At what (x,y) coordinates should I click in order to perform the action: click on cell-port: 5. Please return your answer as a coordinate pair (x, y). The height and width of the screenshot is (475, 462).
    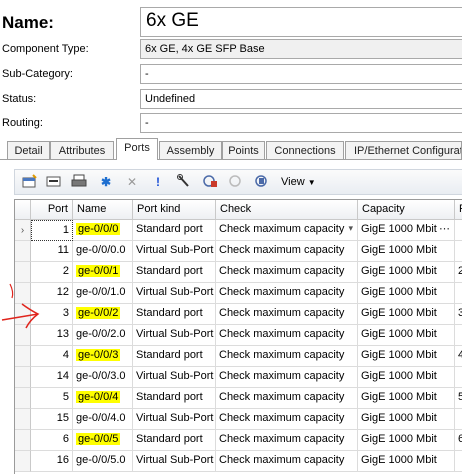
    Looking at the image, I should click on (52, 398).